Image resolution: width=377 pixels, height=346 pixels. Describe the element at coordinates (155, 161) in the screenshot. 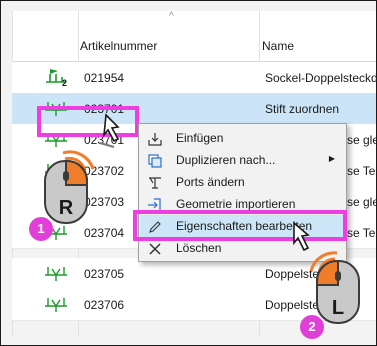

I see `duplicate-icon` at that location.